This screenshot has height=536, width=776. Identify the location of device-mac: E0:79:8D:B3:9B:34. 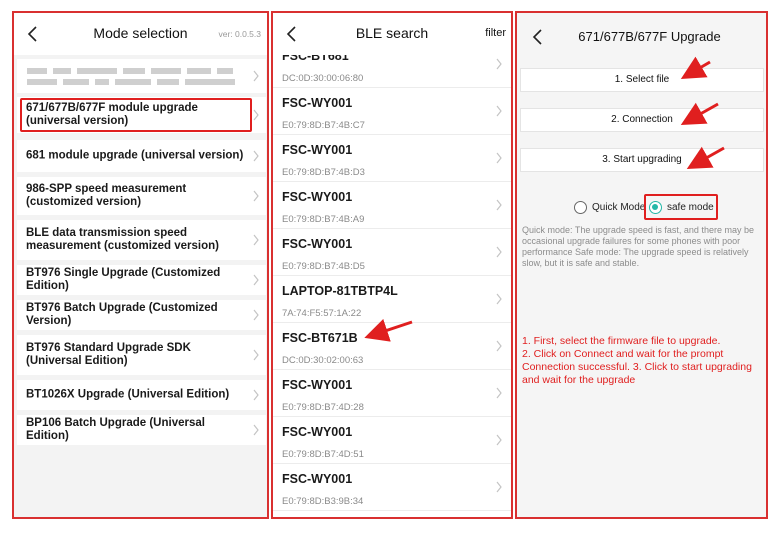
(323, 501).